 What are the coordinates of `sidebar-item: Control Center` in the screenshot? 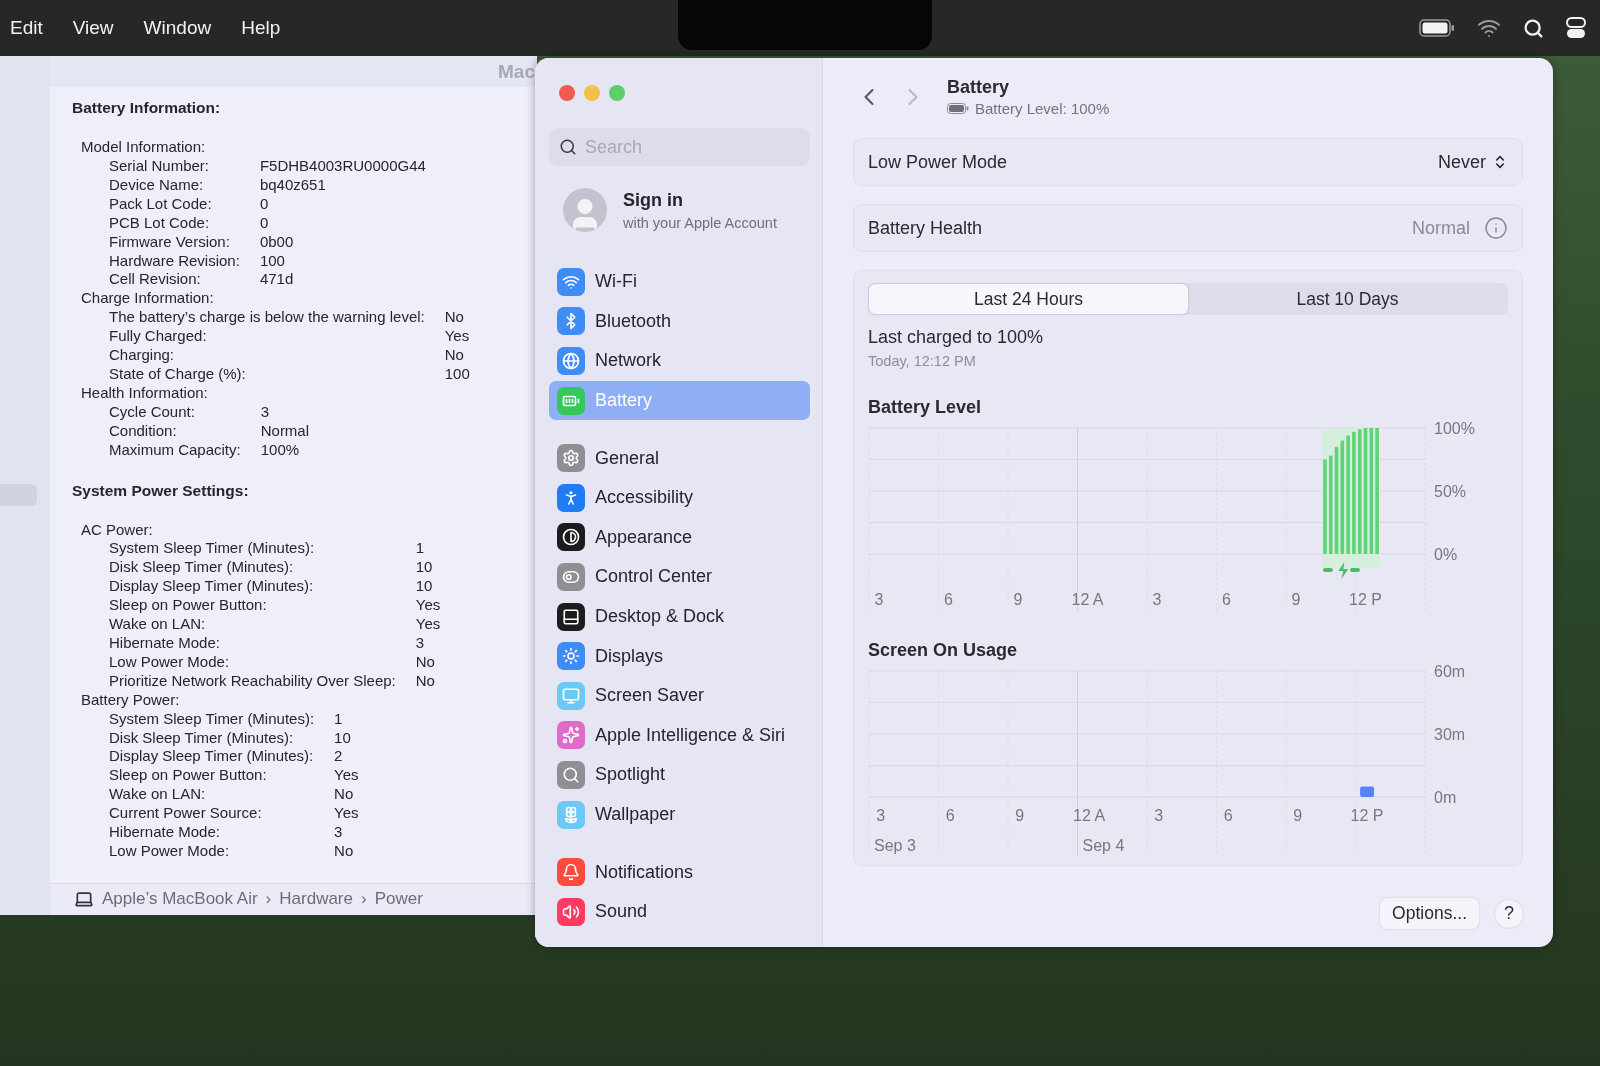 It's located at (679, 577).